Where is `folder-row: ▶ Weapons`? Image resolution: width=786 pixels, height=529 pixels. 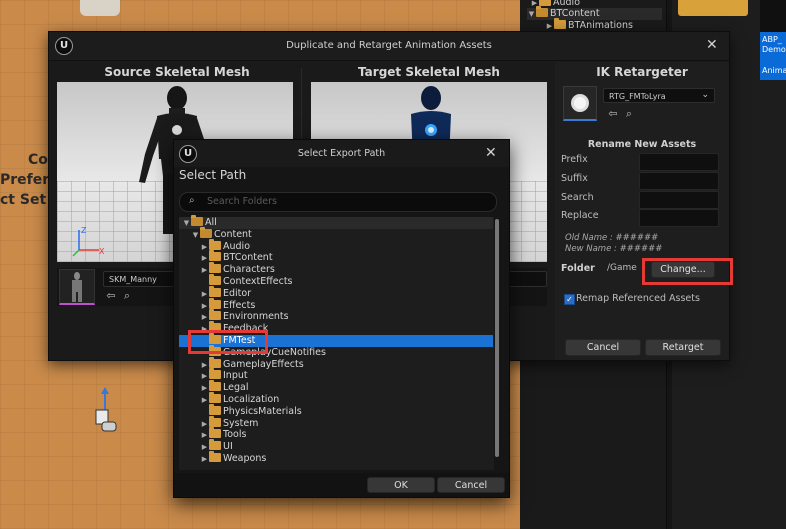 folder-row: ▶ Weapons is located at coordinates (336, 458).